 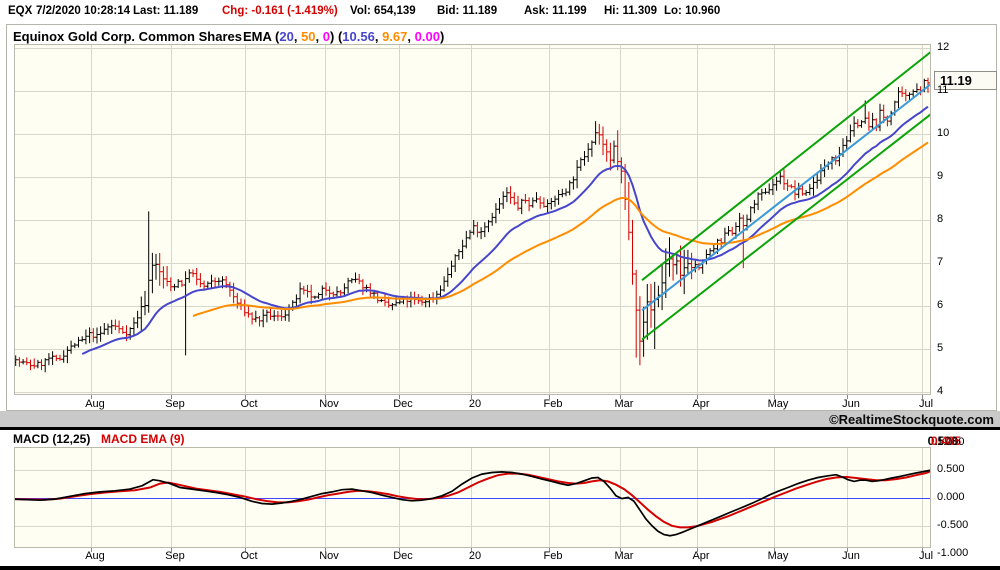 I want to click on last-price-label: 11.19, so click(x=965, y=80).